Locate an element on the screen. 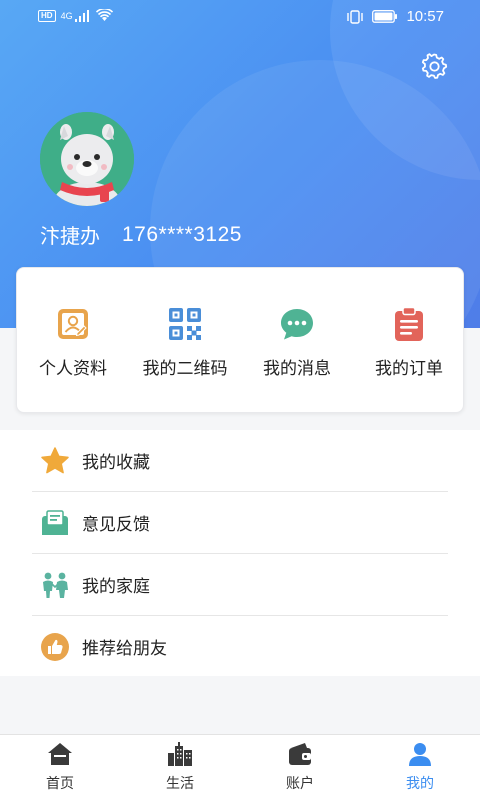  user-info: 汴捷办 176****3125 is located at coordinates (141, 234).